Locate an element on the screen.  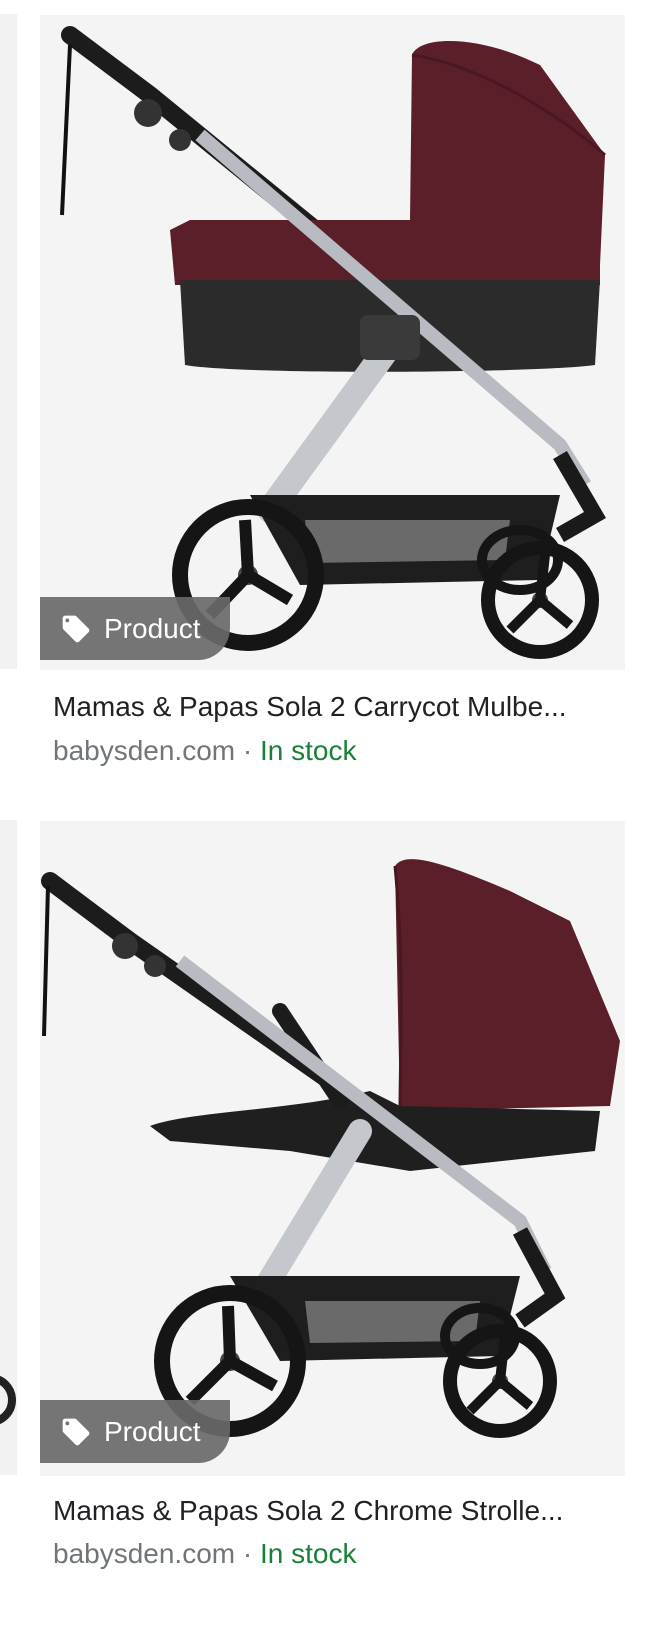
previous-card-wheel is located at coordinates (8, 1400).